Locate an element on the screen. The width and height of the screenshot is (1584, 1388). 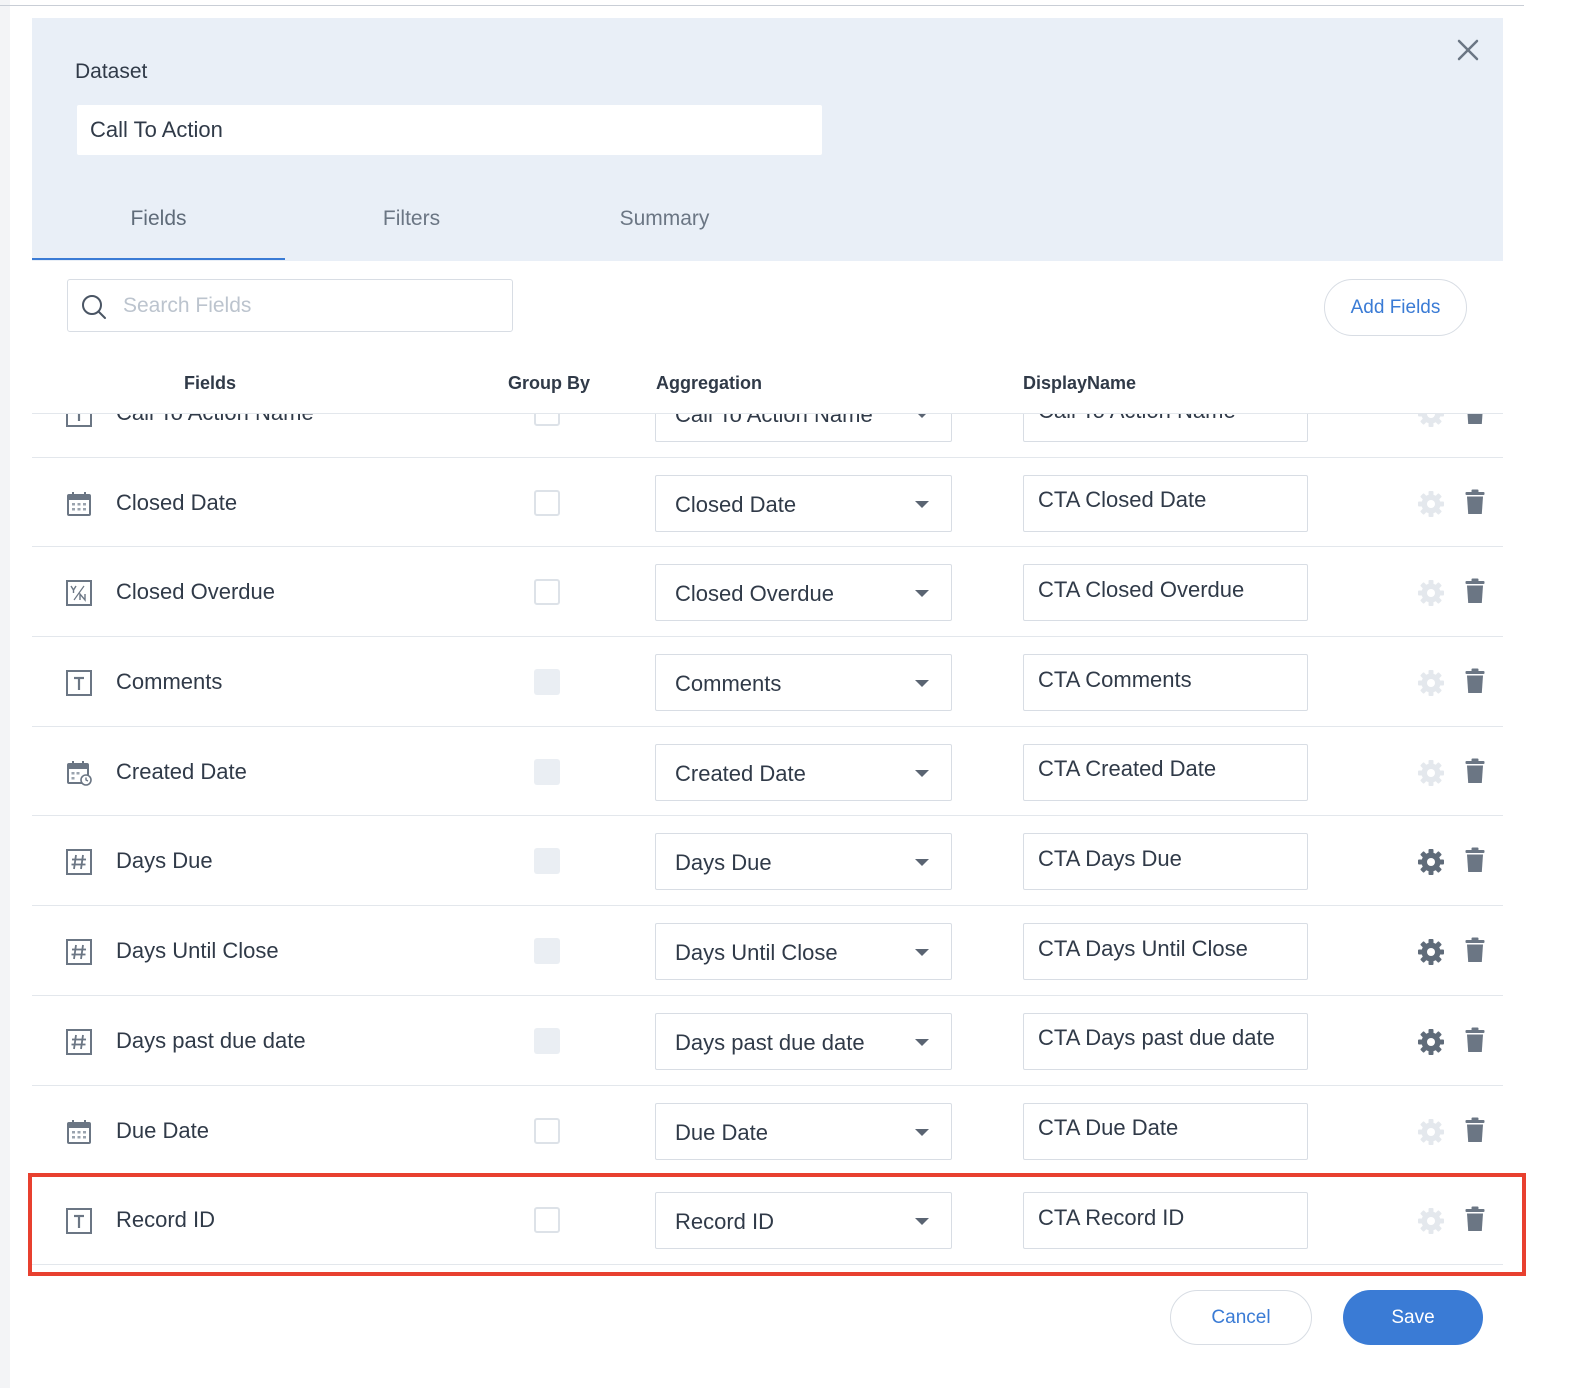
aggregation-select: Created Date is located at coordinates (803, 772).